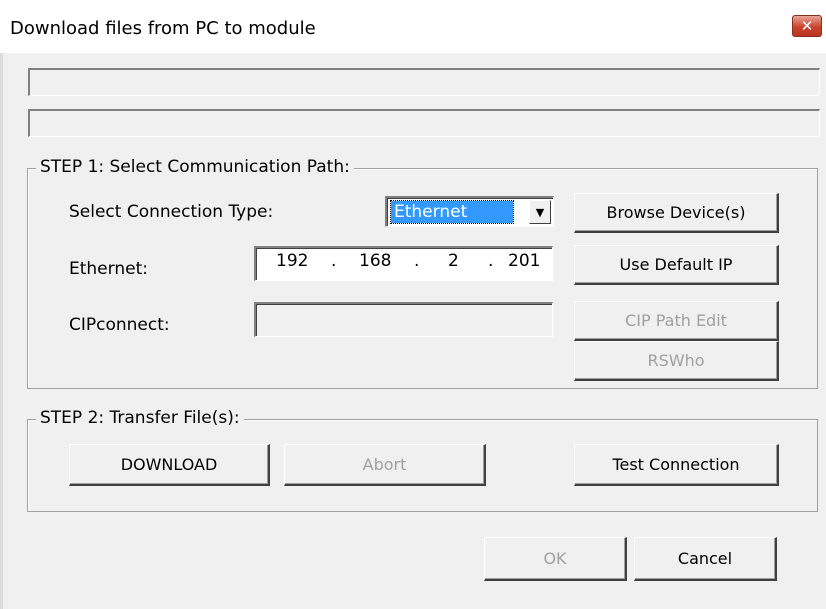 This screenshot has height=609, width=826. Describe the element at coordinates (140, 418) in the screenshot. I see `step2-legend: STEP 2: Transfer File(s):` at that location.